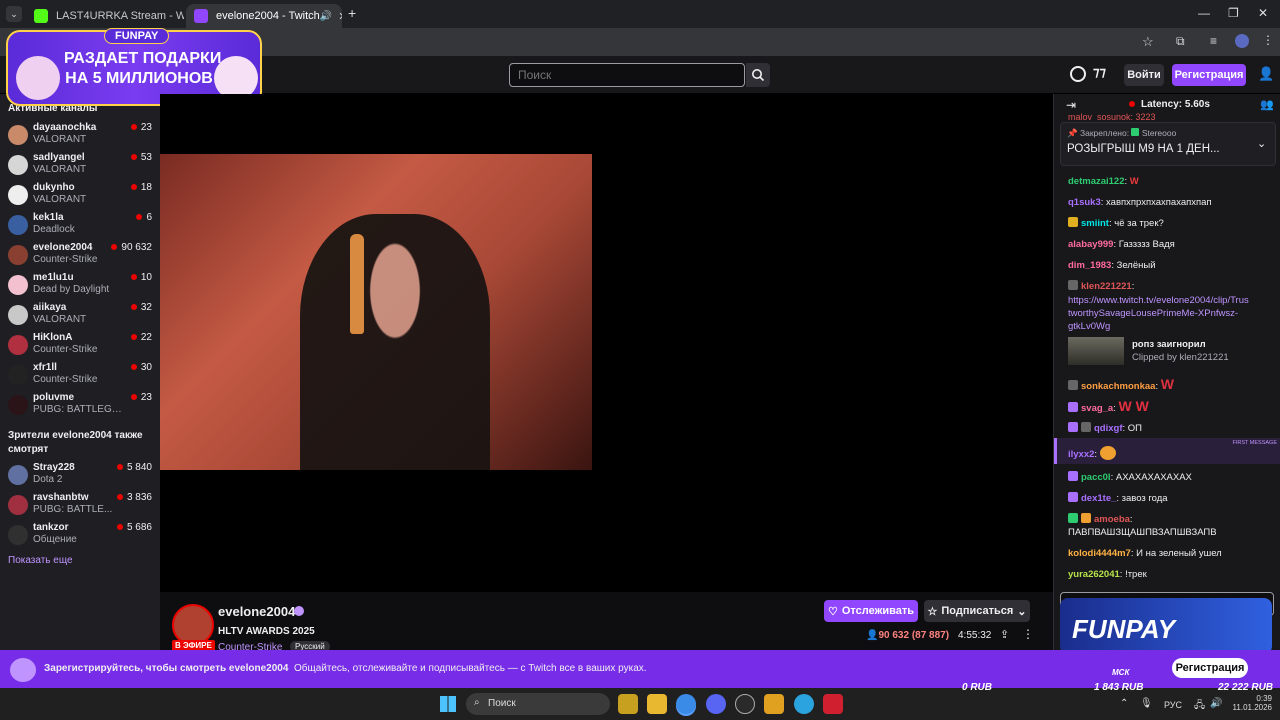  I want to click on funpay-logo: FUNPAY, so click(1124, 629).